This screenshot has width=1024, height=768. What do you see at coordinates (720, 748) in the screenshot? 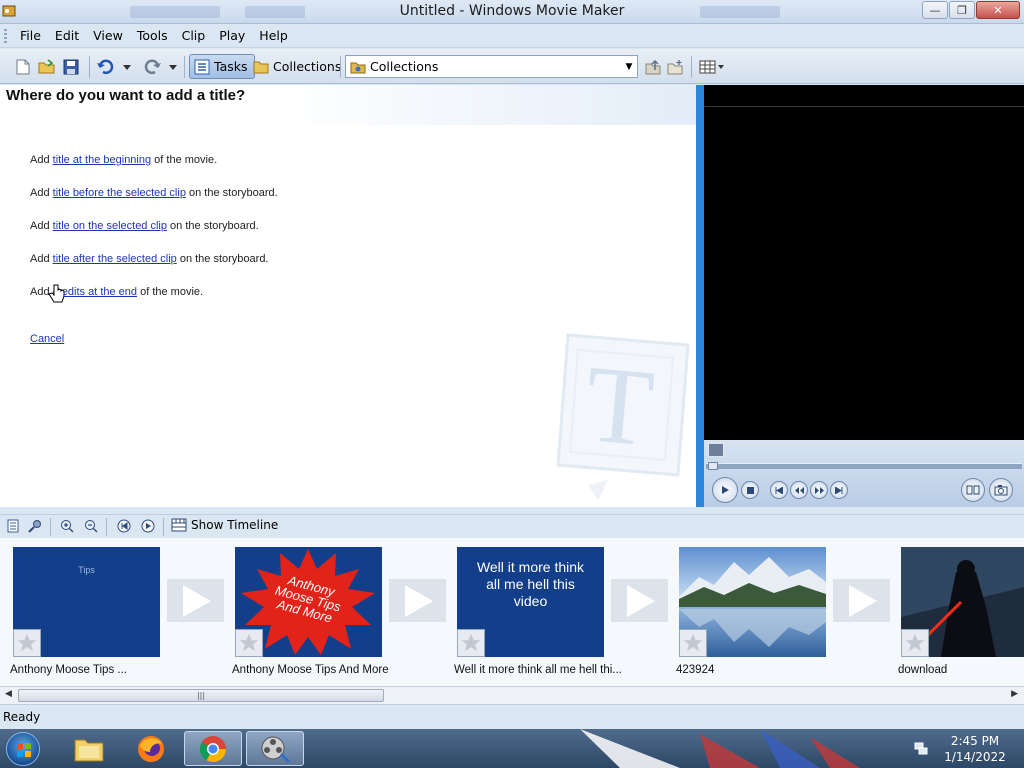
I see `wallpaper-art` at bounding box center [720, 748].